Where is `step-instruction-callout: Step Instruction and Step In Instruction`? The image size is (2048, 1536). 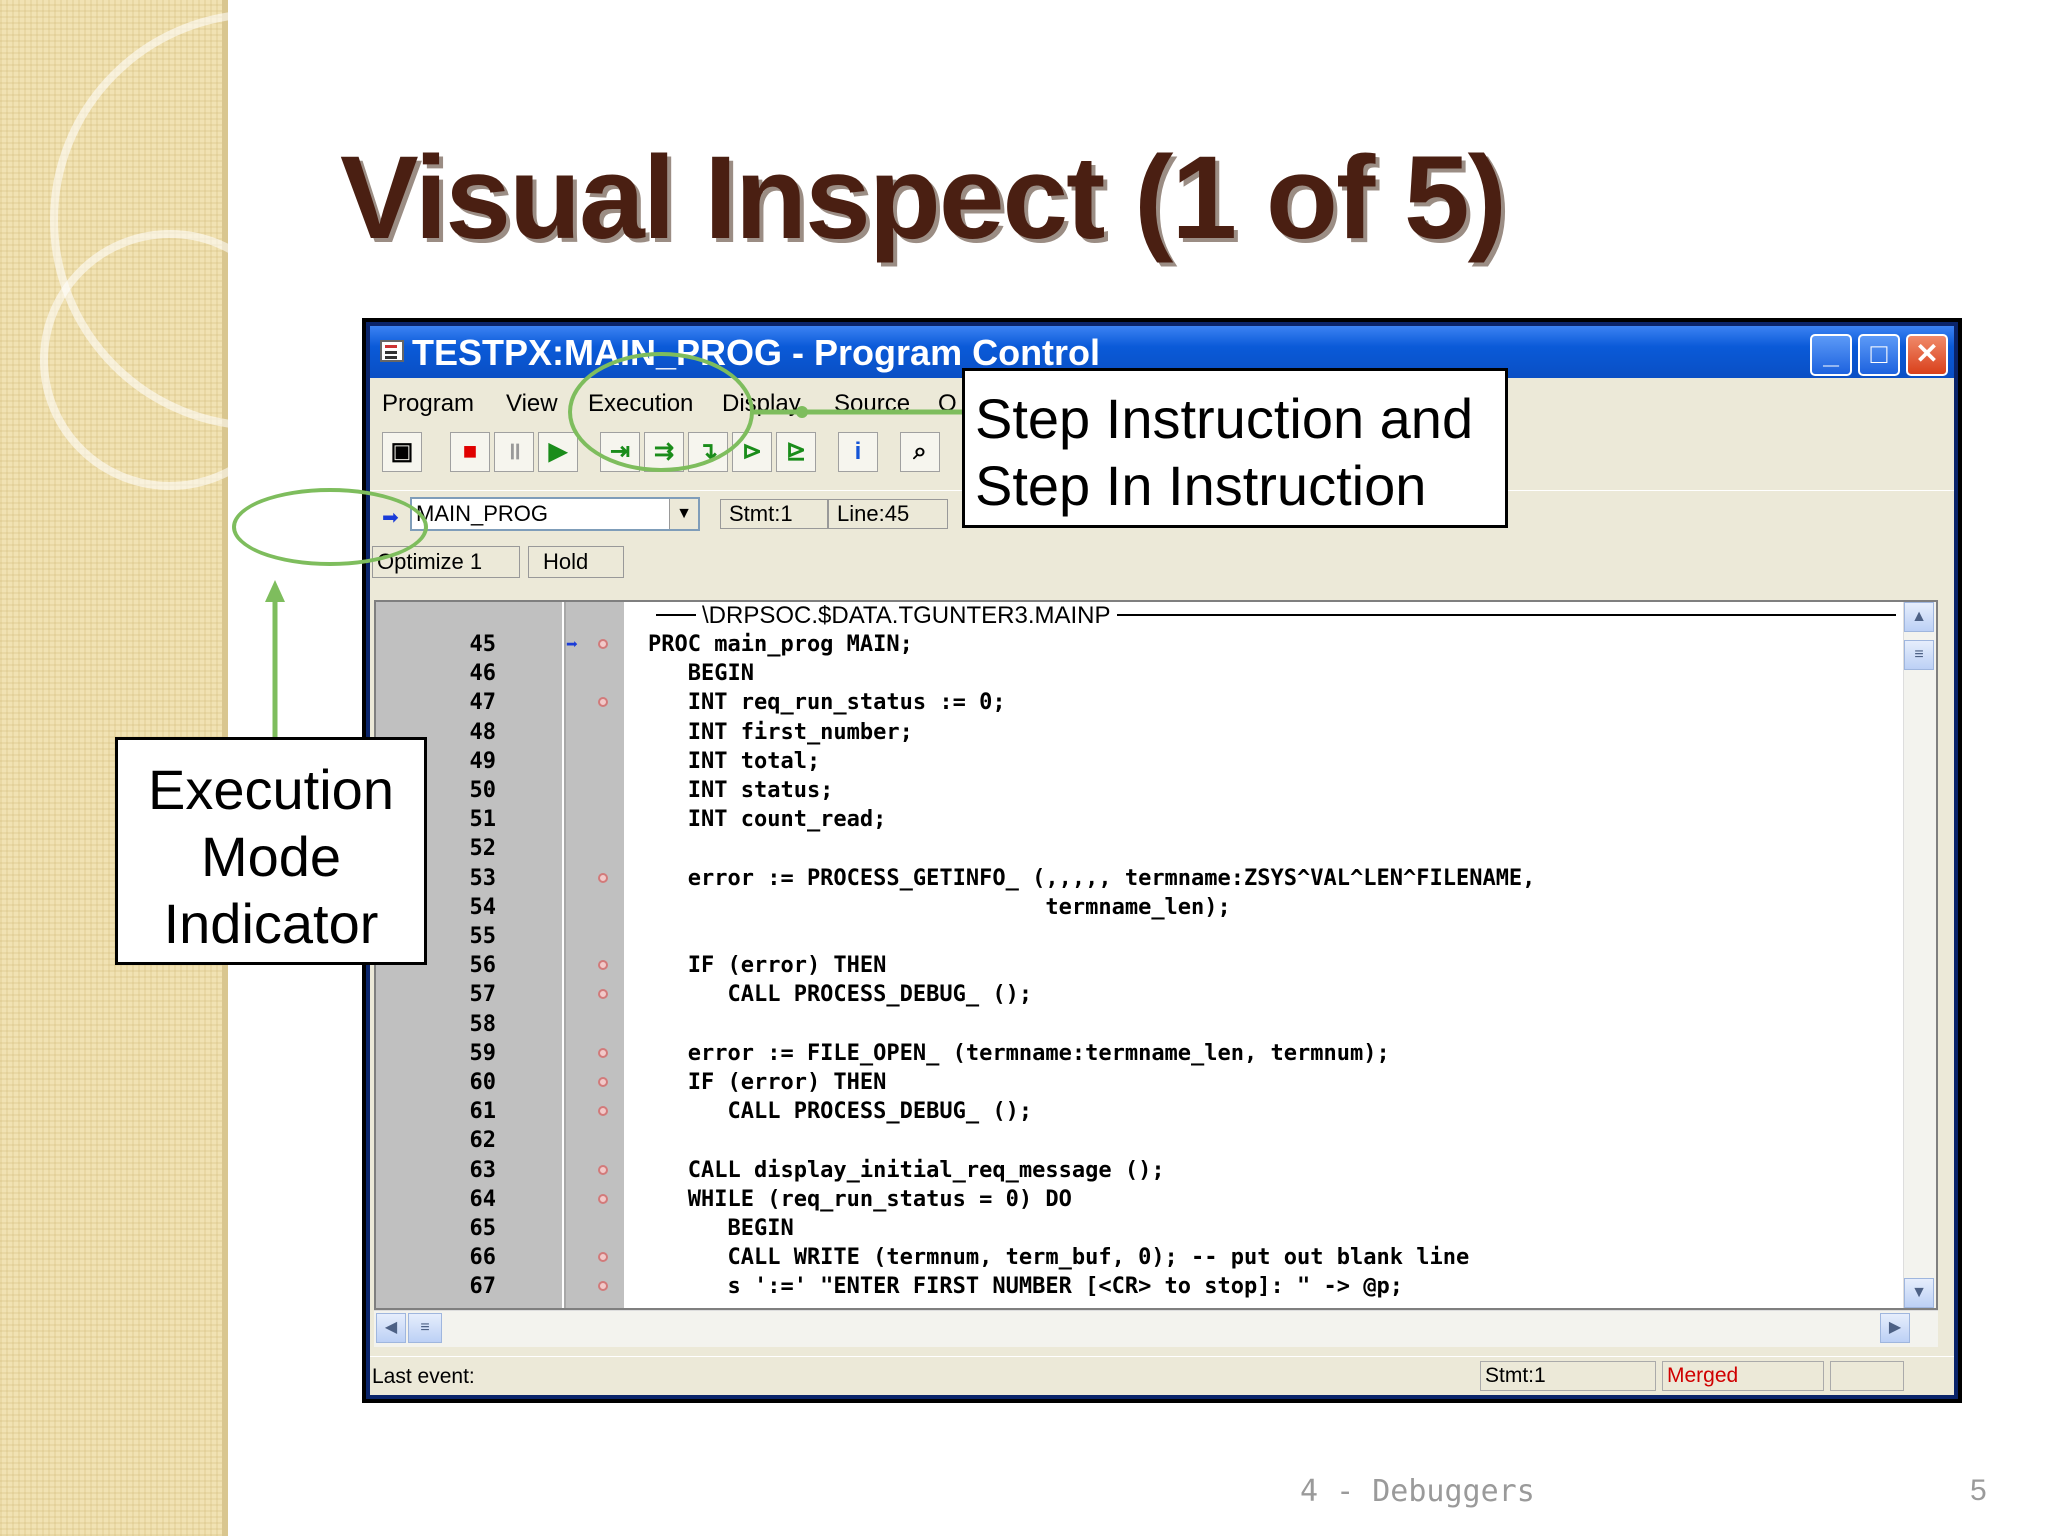 step-instruction-callout: Step Instruction and Step In Instruction is located at coordinates (1235, 448).